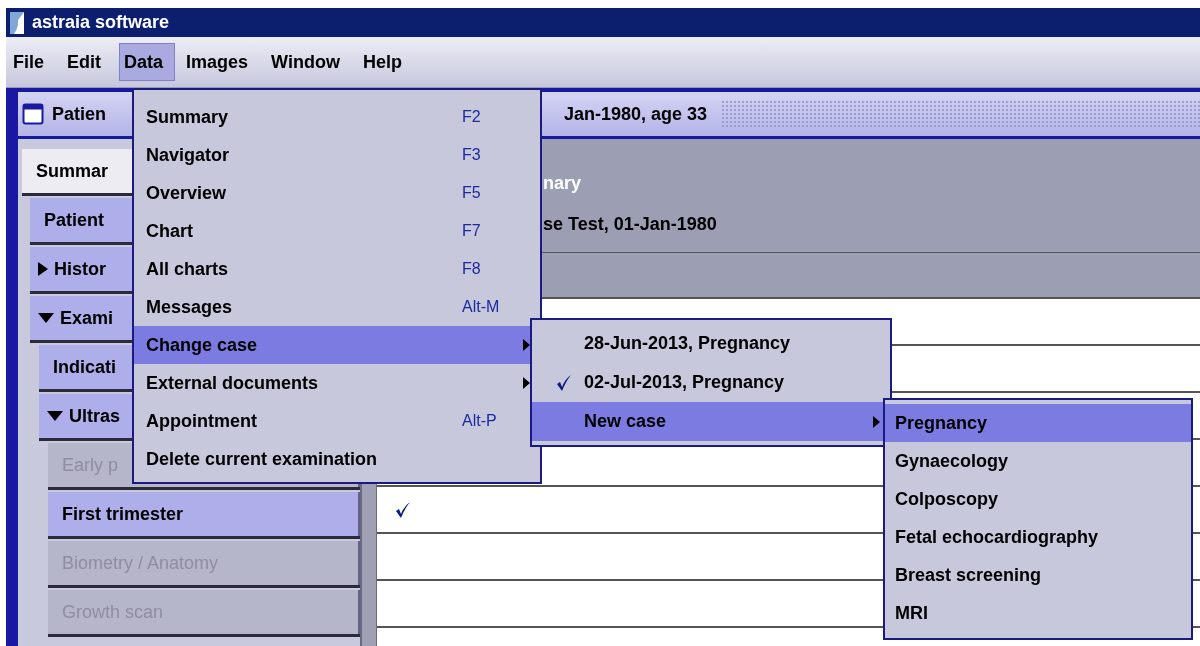 The image size is (1200, 646). Describe the element at coordinates (87, 62) in the screenshot. I see `menu-title: Edit` at that location.